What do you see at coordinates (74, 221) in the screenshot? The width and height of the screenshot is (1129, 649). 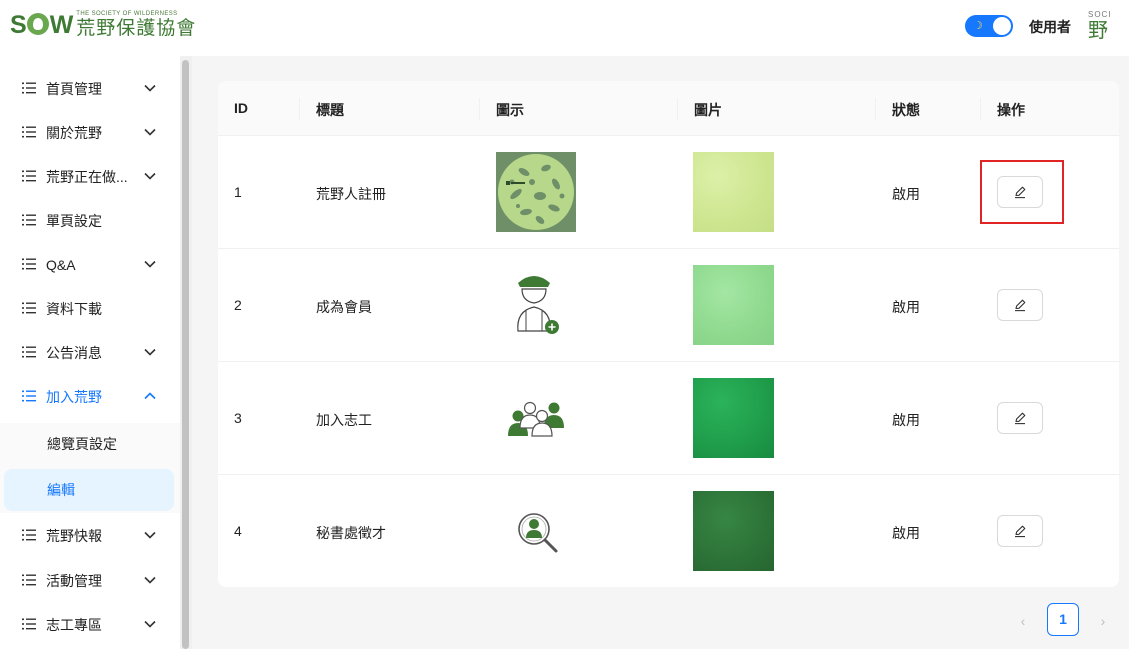 I see `sidebar-item-label: 單頁設定` at bounding box center [74, 221].